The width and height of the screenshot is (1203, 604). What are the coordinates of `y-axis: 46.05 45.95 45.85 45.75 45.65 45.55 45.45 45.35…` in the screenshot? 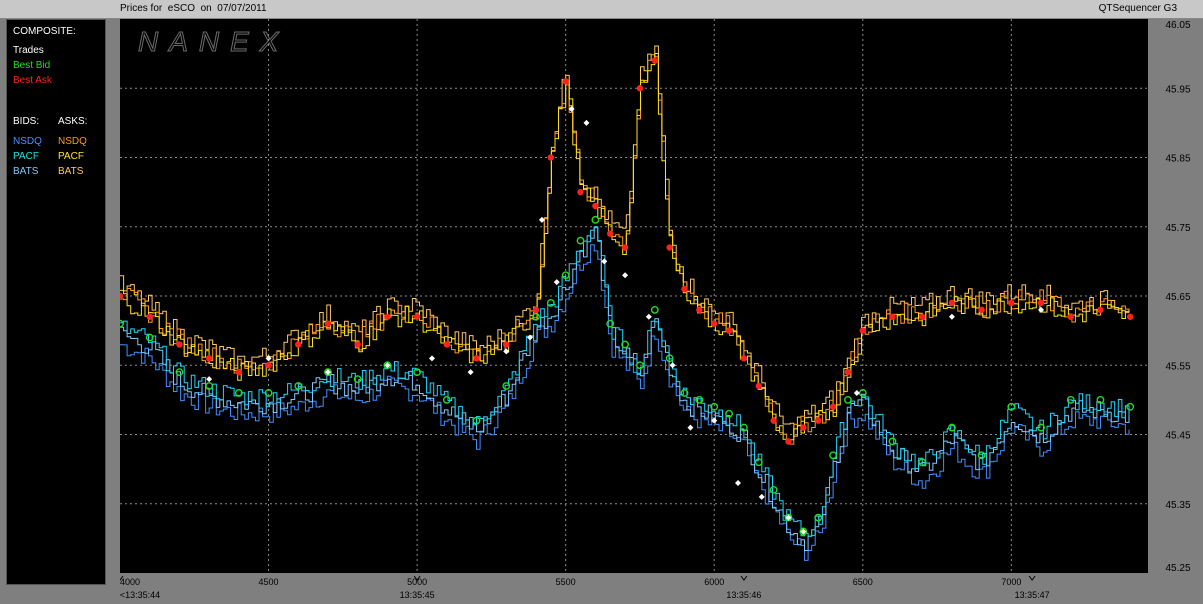 It's located at (1177, 297).